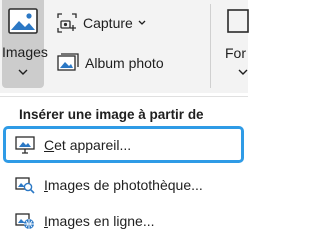 This screenshot has width=320, height=245. I want to click on album-photo-button: Album photo, so click(110, 63).